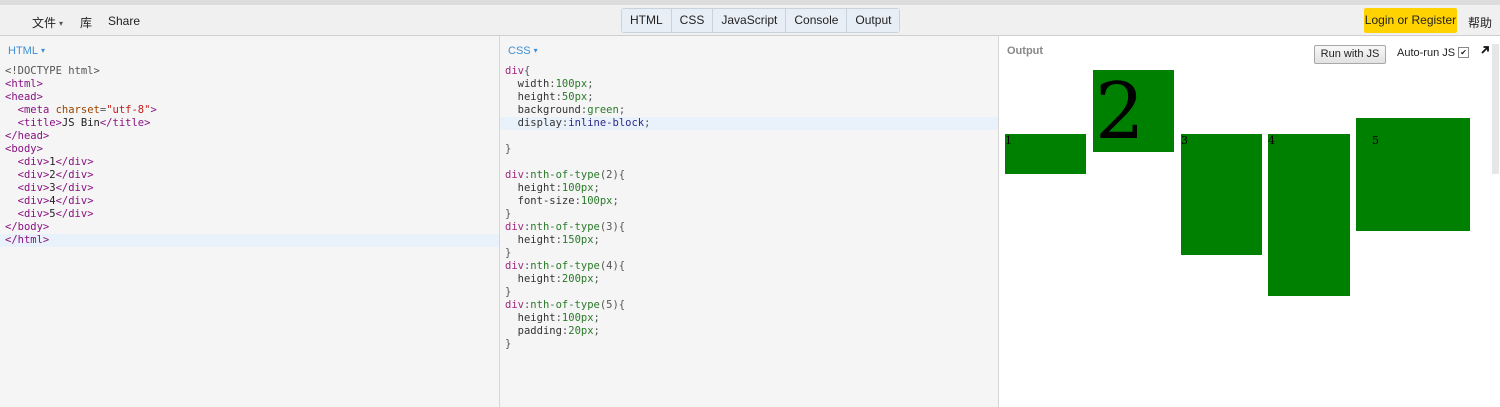  I want to click on help-link: 帮助, so click(1480, 22).